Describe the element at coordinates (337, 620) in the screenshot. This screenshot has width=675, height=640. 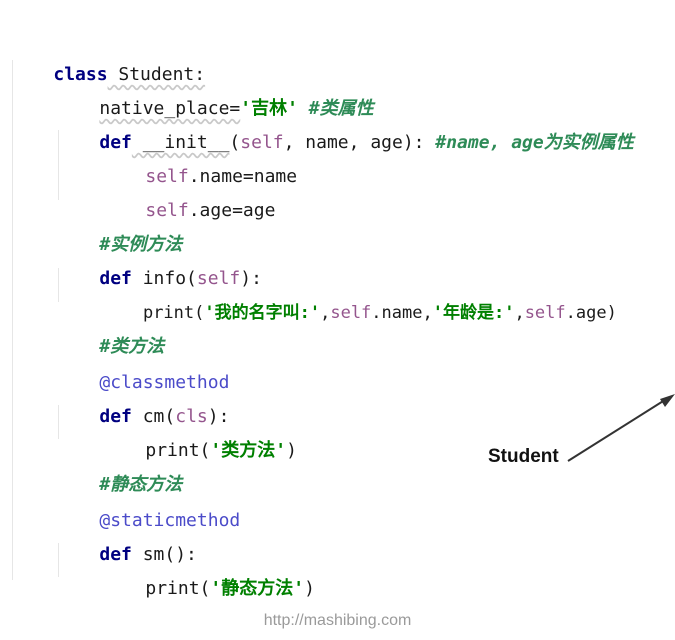
I see `watermark-url: http://mashibing.com` at that location.